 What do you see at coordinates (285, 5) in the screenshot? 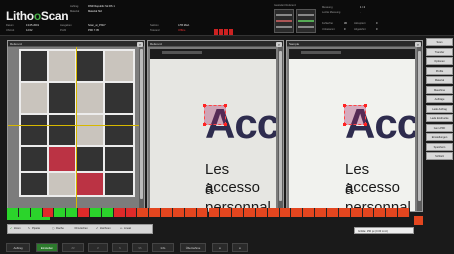
I see `reference-label: Geändert Referenz` at bounding box center [285, 5].